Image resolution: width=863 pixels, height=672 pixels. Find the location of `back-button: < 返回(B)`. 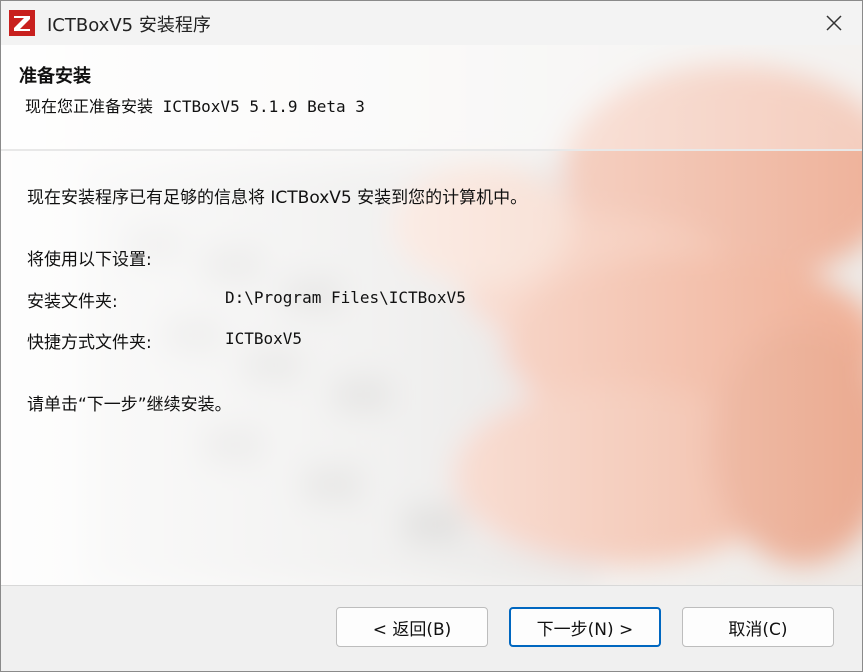

back-button: < 返回(B) is located at coordinates (412, 627).